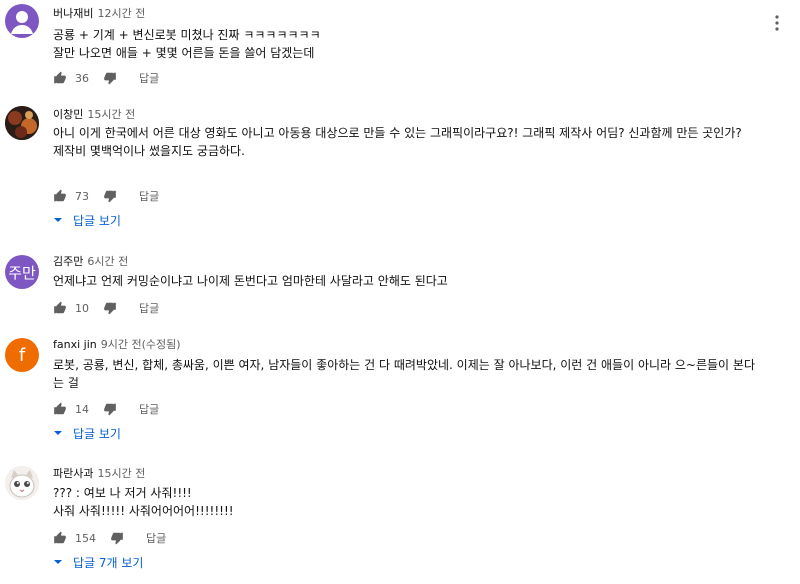 The image size is (800, 584). I want to click on cat-photo, so click(22, 483).